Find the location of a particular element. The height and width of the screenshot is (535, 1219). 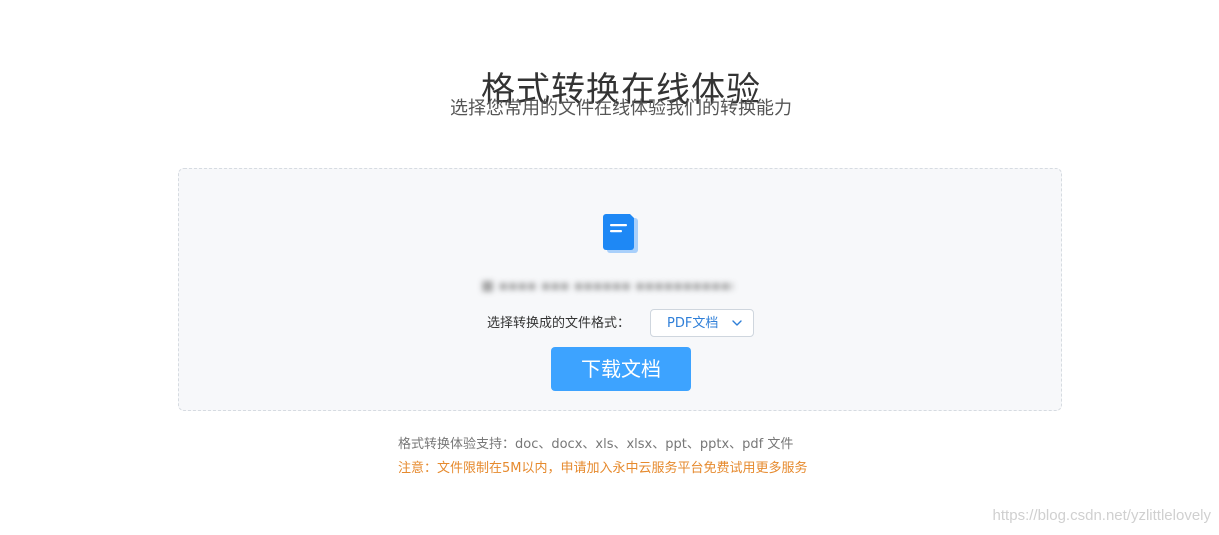

watermark: https://blog.csdn.net/yzlittlelovely is located at coordinates (1101, 515).